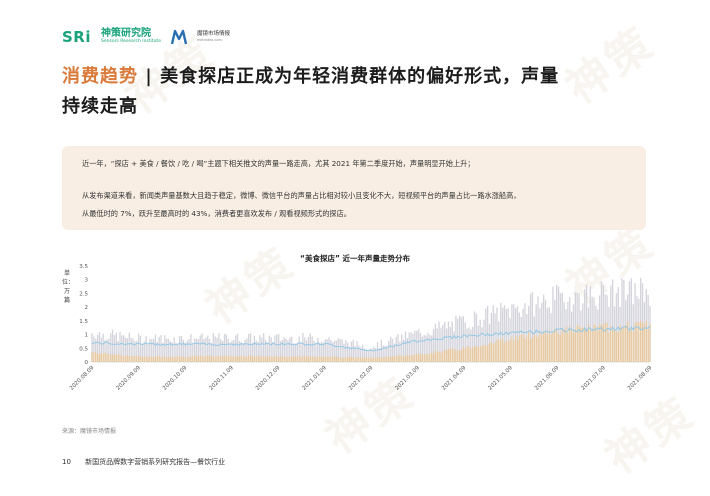 Image resolution: width=710 pixels, height=496 pixels. Describe the element at coordinates (83, 322) in the screenshot. I see `y-tick-label: 1.5` at that location.